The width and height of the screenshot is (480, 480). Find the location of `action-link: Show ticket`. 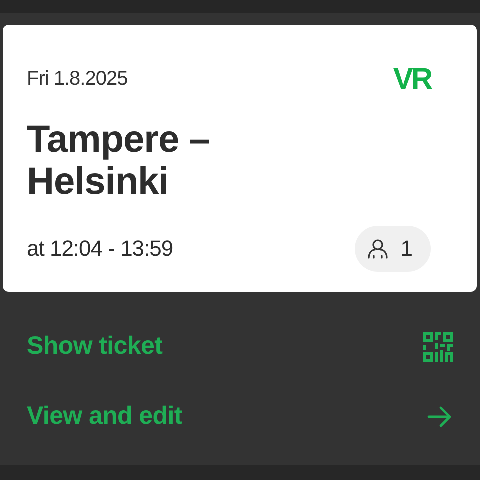

action-link: Show ticket is located at coordinates (240, 347).